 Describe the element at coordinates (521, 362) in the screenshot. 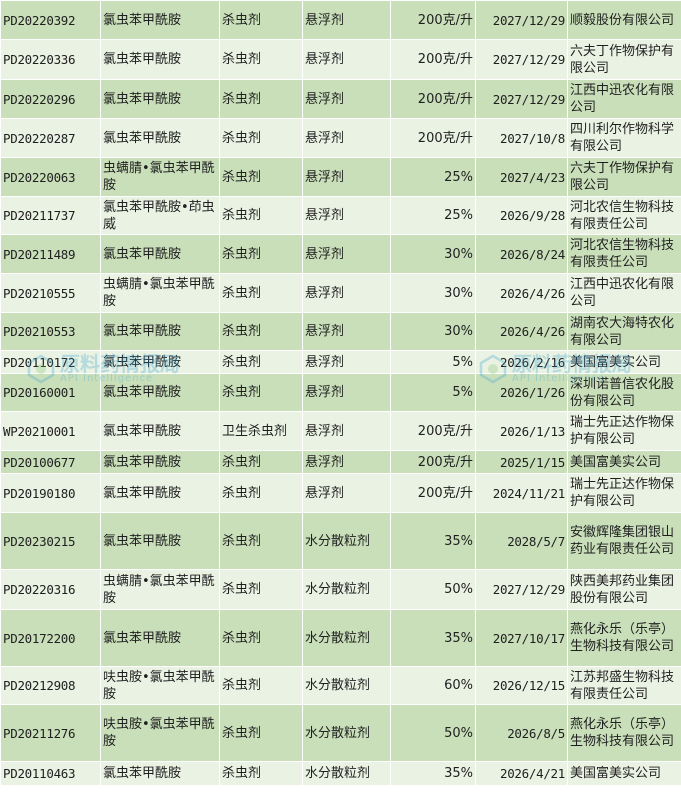

I see `expiry-date-cell: 2026/2/16` at that location.